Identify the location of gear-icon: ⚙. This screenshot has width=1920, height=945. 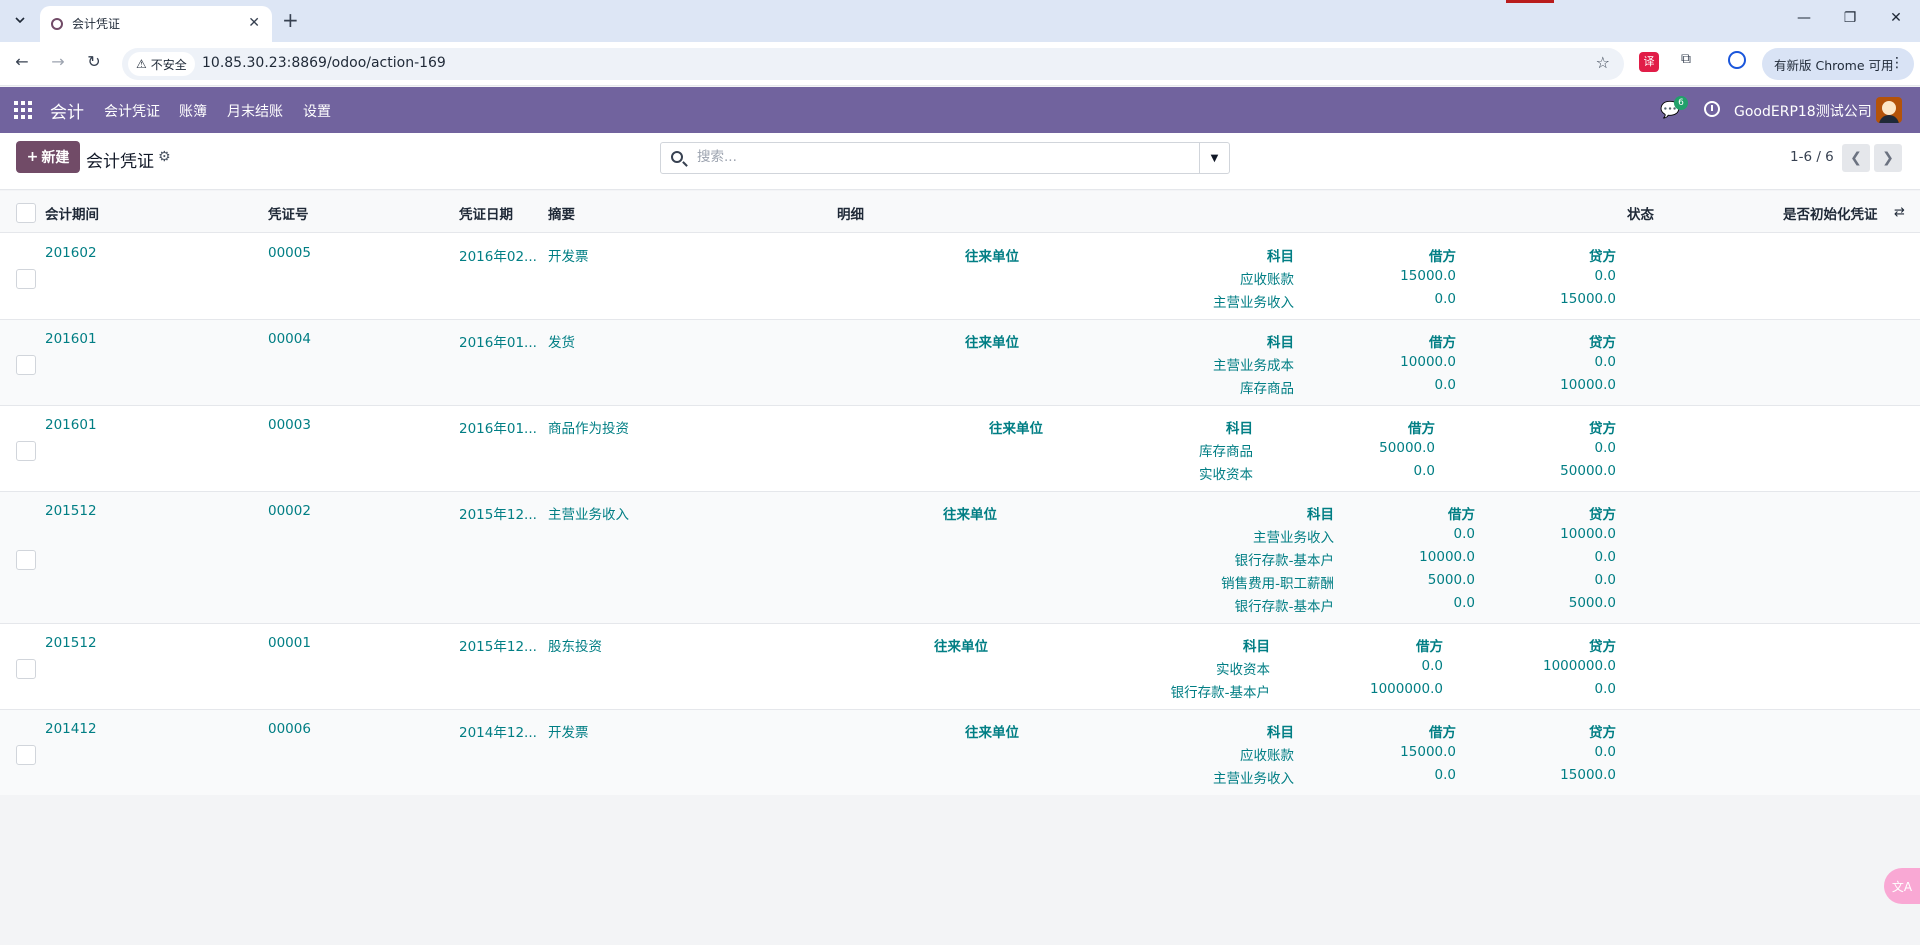
(164, 157).